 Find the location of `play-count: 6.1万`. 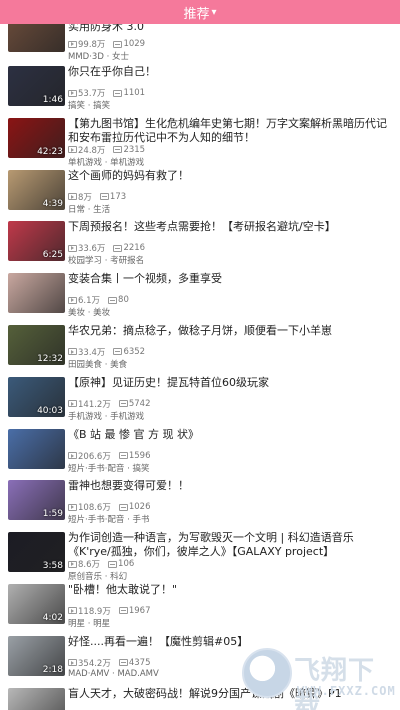

play-count: 6.1万 is located at coordinates (84, 300).